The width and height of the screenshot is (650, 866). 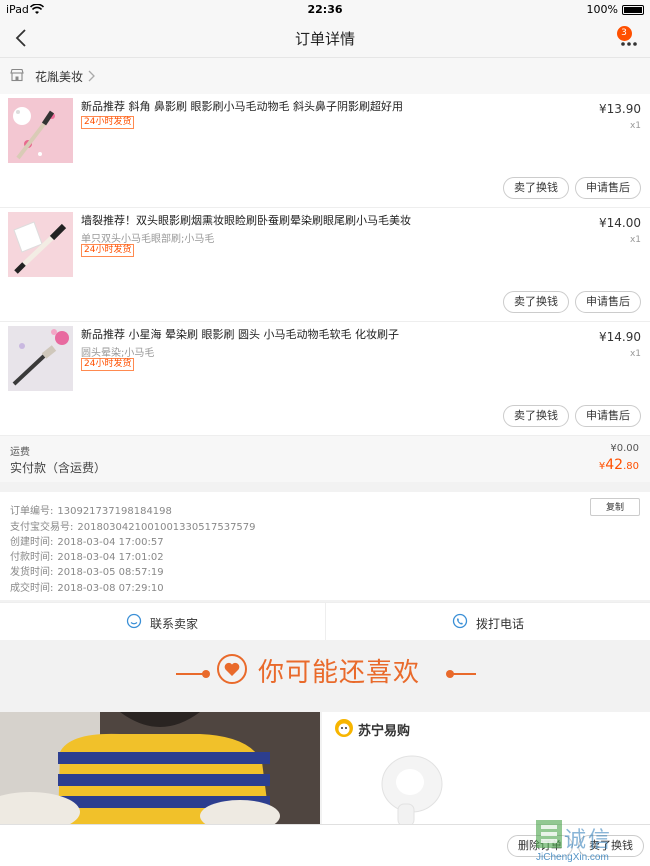 I want to click on page-title: 订单详情, so click(x=324, y=39).